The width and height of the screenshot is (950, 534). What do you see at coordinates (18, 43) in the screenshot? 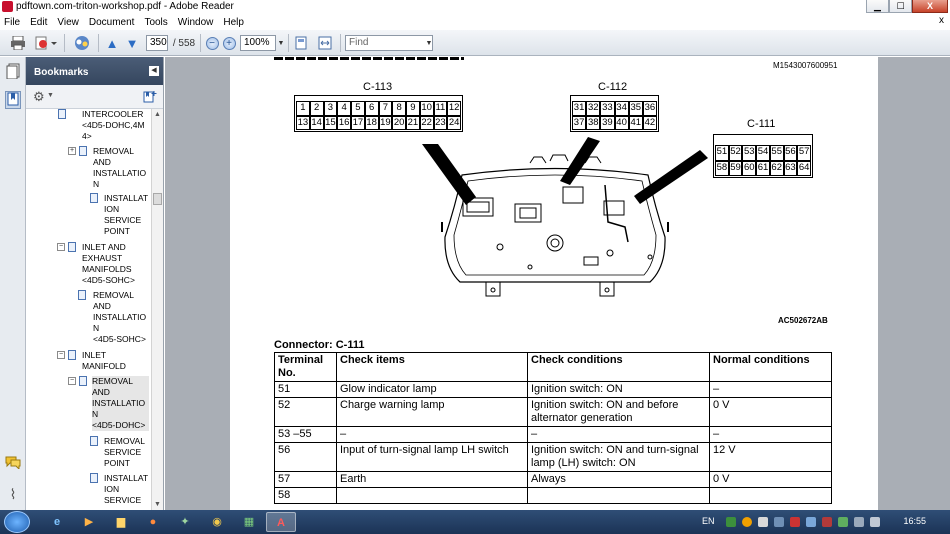
I see `print-icon` at bounding box center [18, 43].